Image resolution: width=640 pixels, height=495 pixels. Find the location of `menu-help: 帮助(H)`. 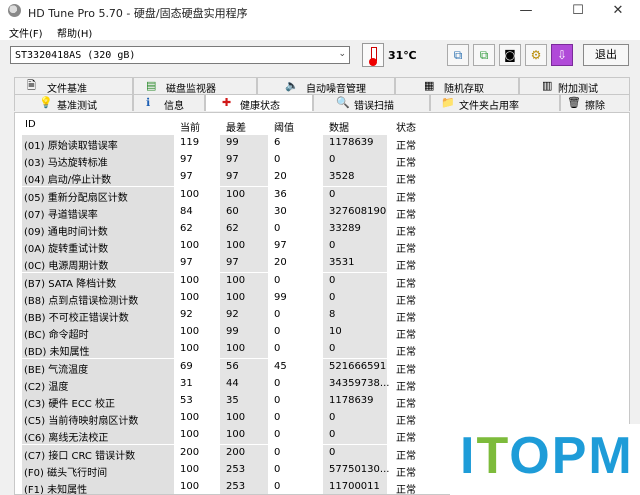

menu-help: 帮助(H) is located at coordinates (74, 32).